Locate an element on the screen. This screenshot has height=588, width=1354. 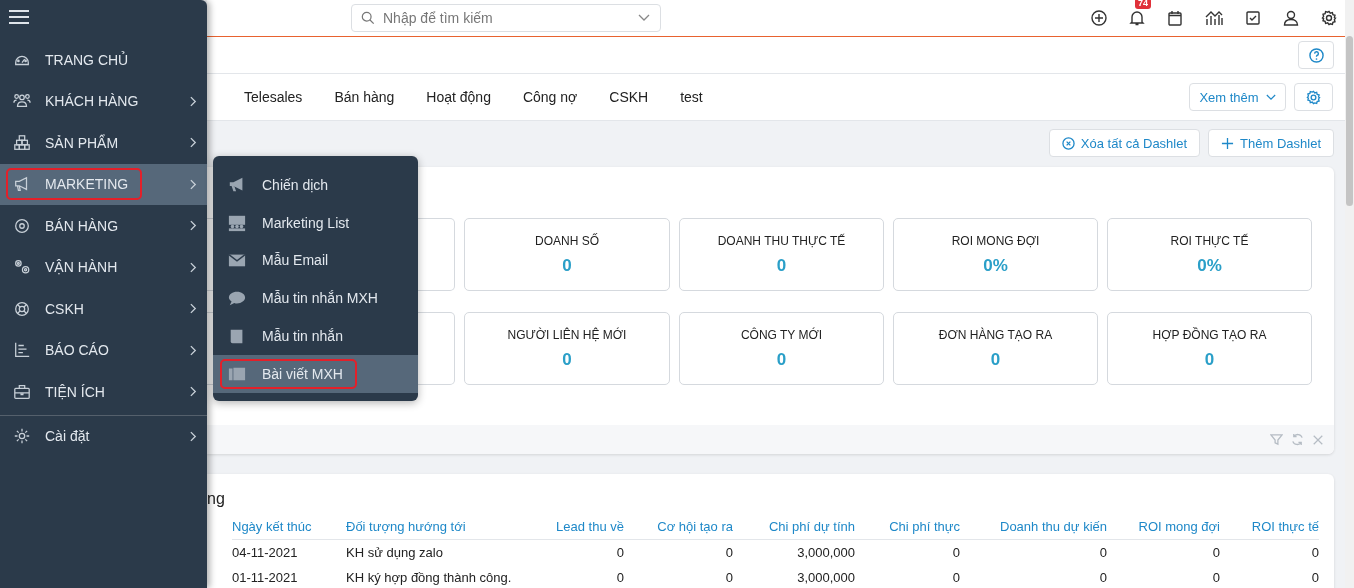
submenu-item: Chiến dịch is located at coordinates (315, 185).